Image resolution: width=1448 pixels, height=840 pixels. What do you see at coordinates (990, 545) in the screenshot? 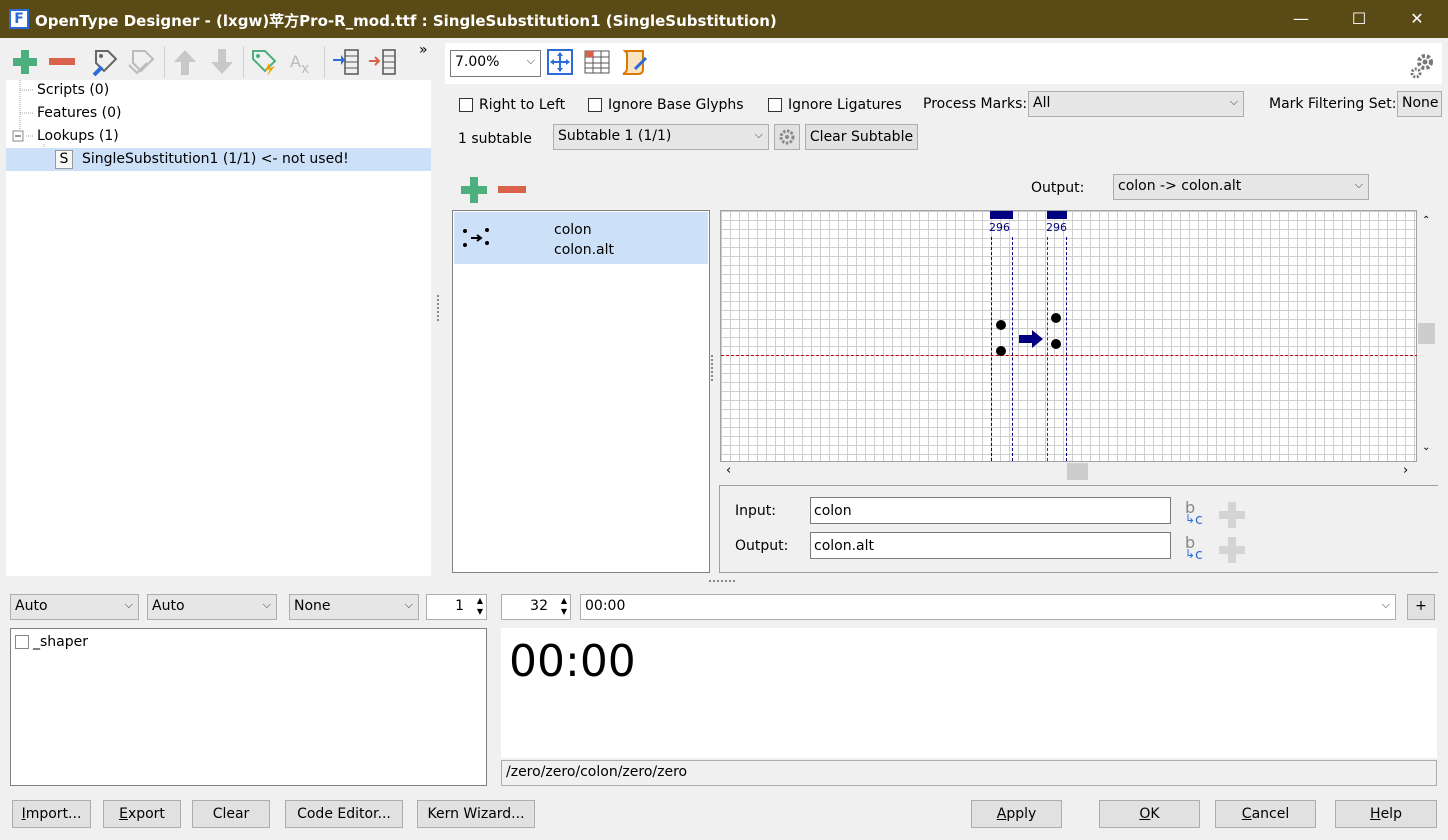
I see `output-glyph-field` at bounding box center [990, 545].